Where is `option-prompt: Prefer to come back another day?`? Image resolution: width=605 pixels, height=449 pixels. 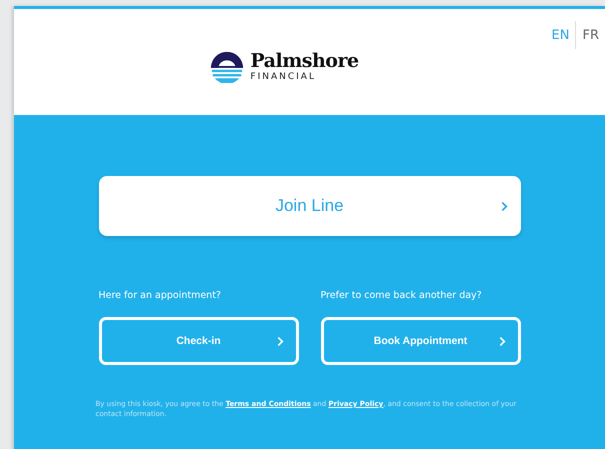
option-prompt: Prefer to come back another day? is located at coordinates (401, 295).